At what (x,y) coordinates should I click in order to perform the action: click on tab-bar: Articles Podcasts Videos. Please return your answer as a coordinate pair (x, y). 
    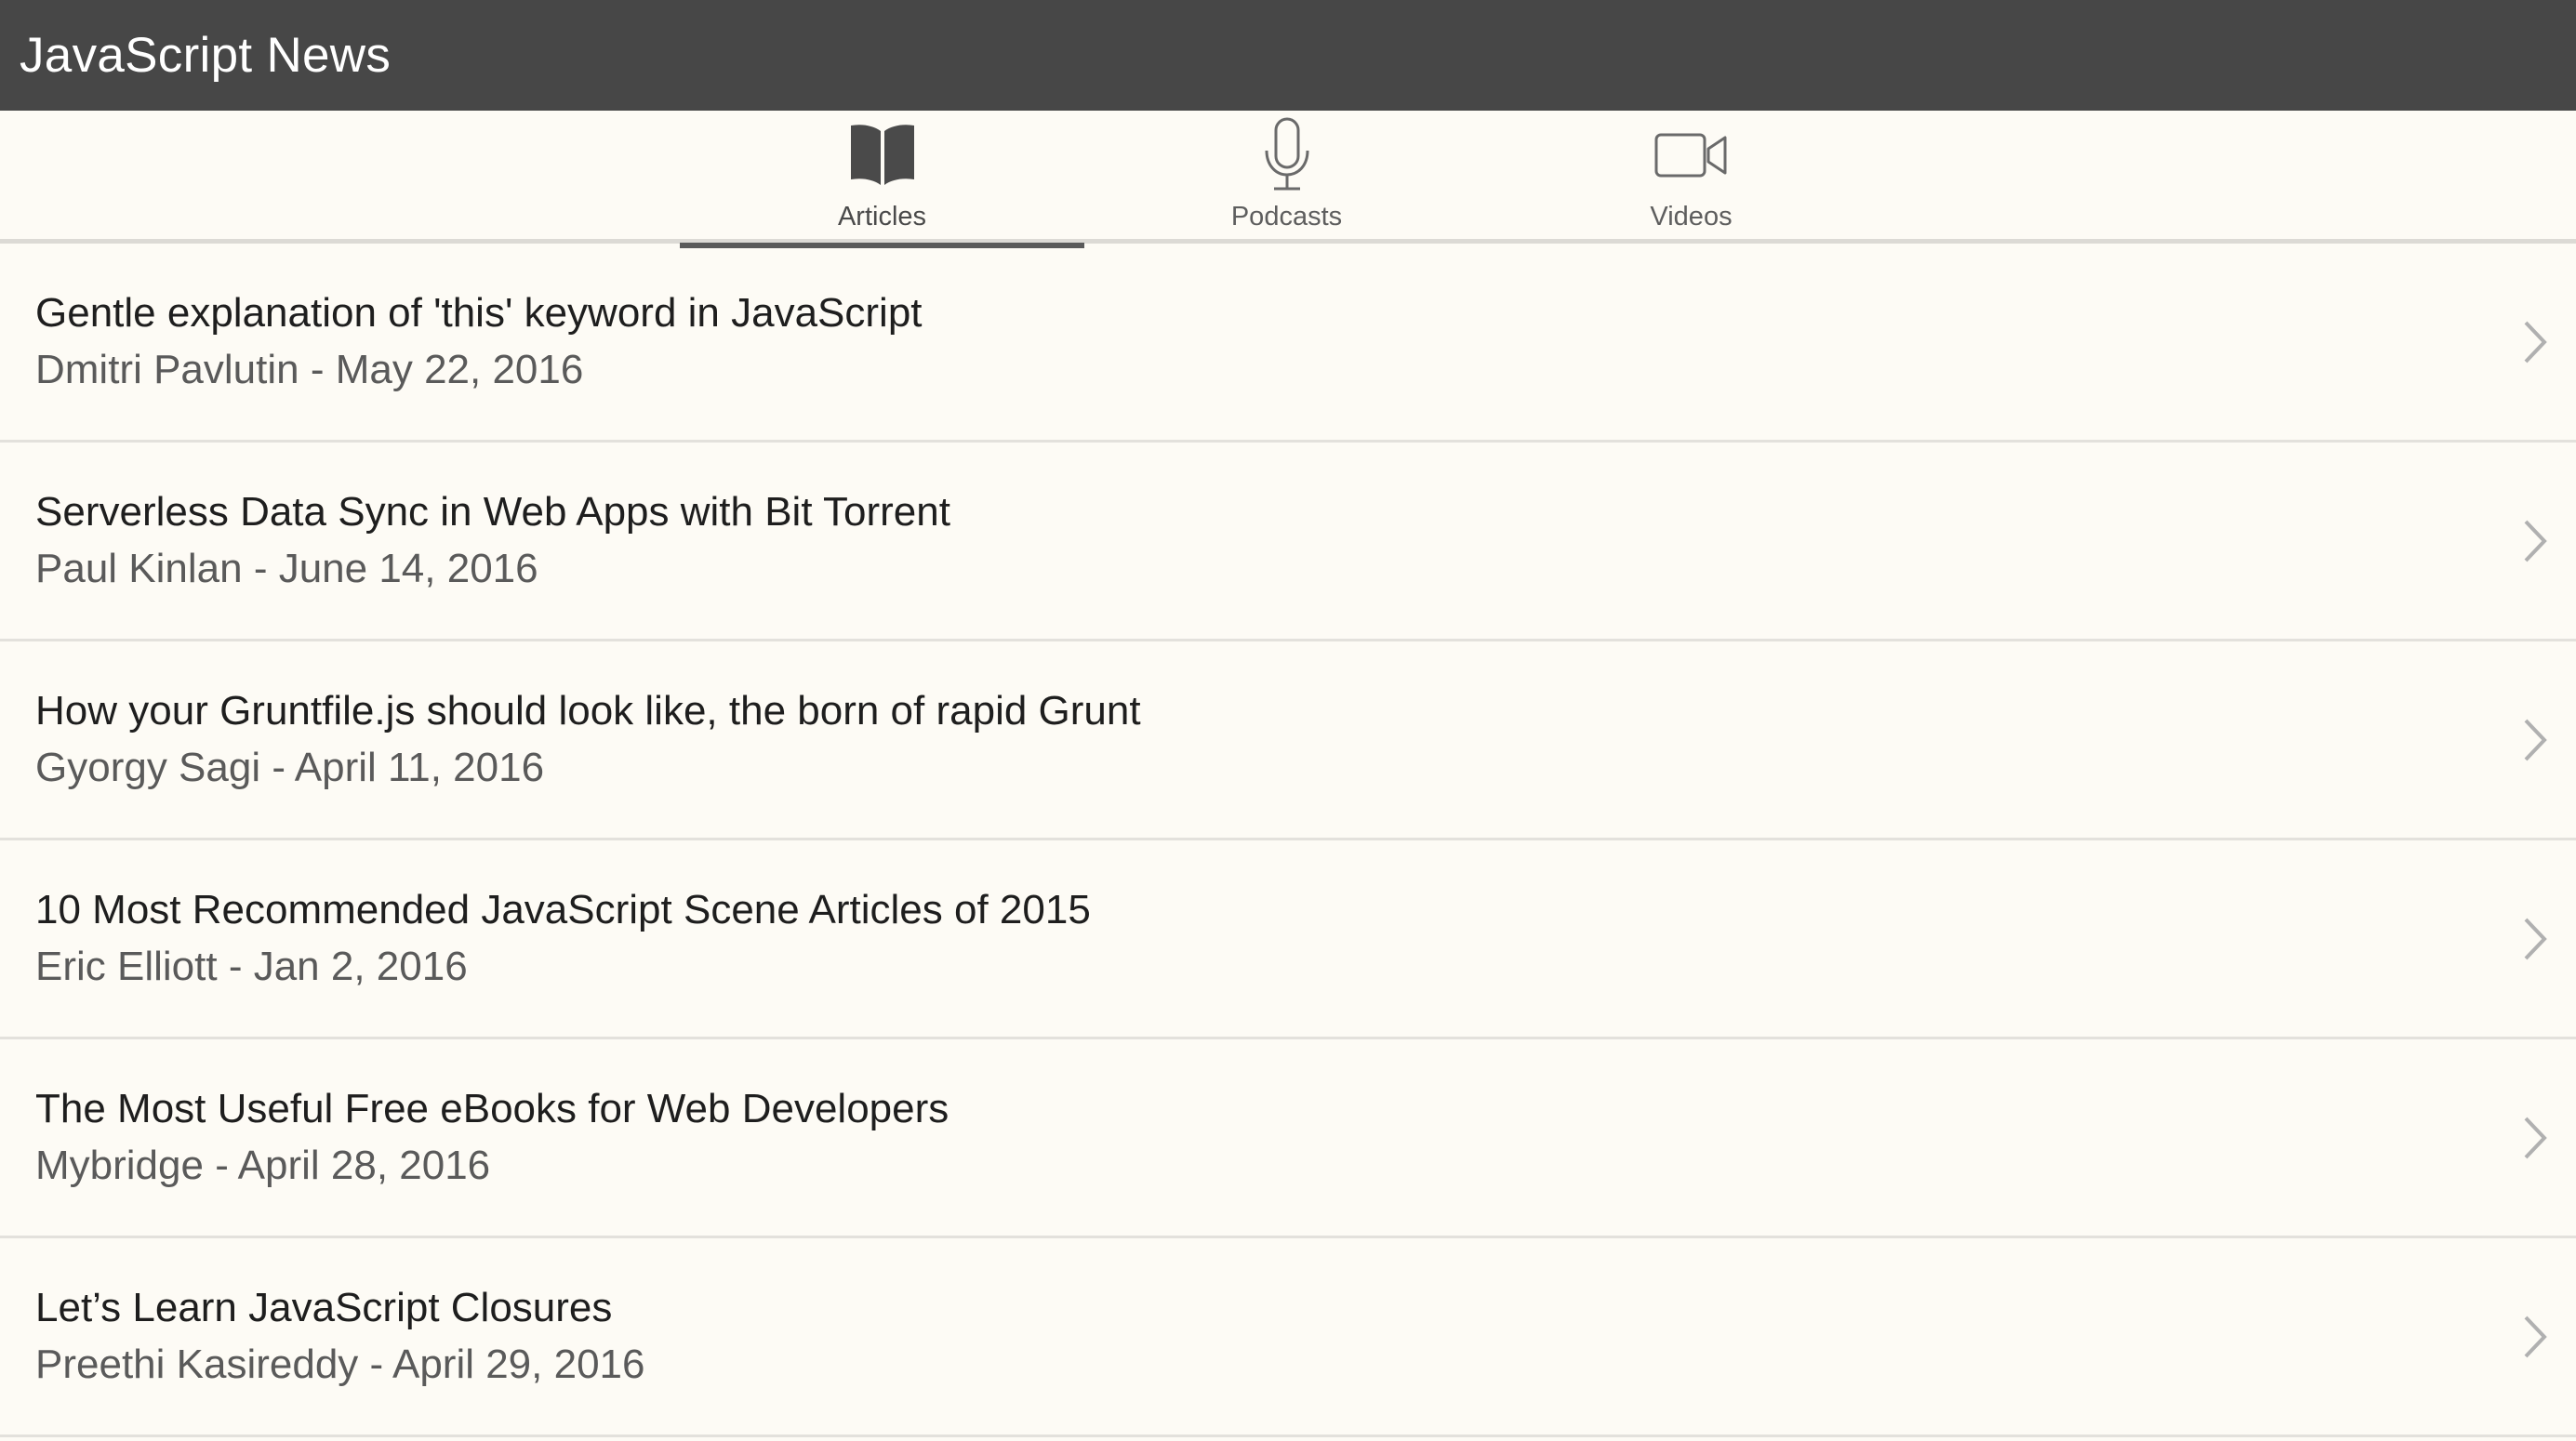
    Looking at the image, I should click on (1288, 179).